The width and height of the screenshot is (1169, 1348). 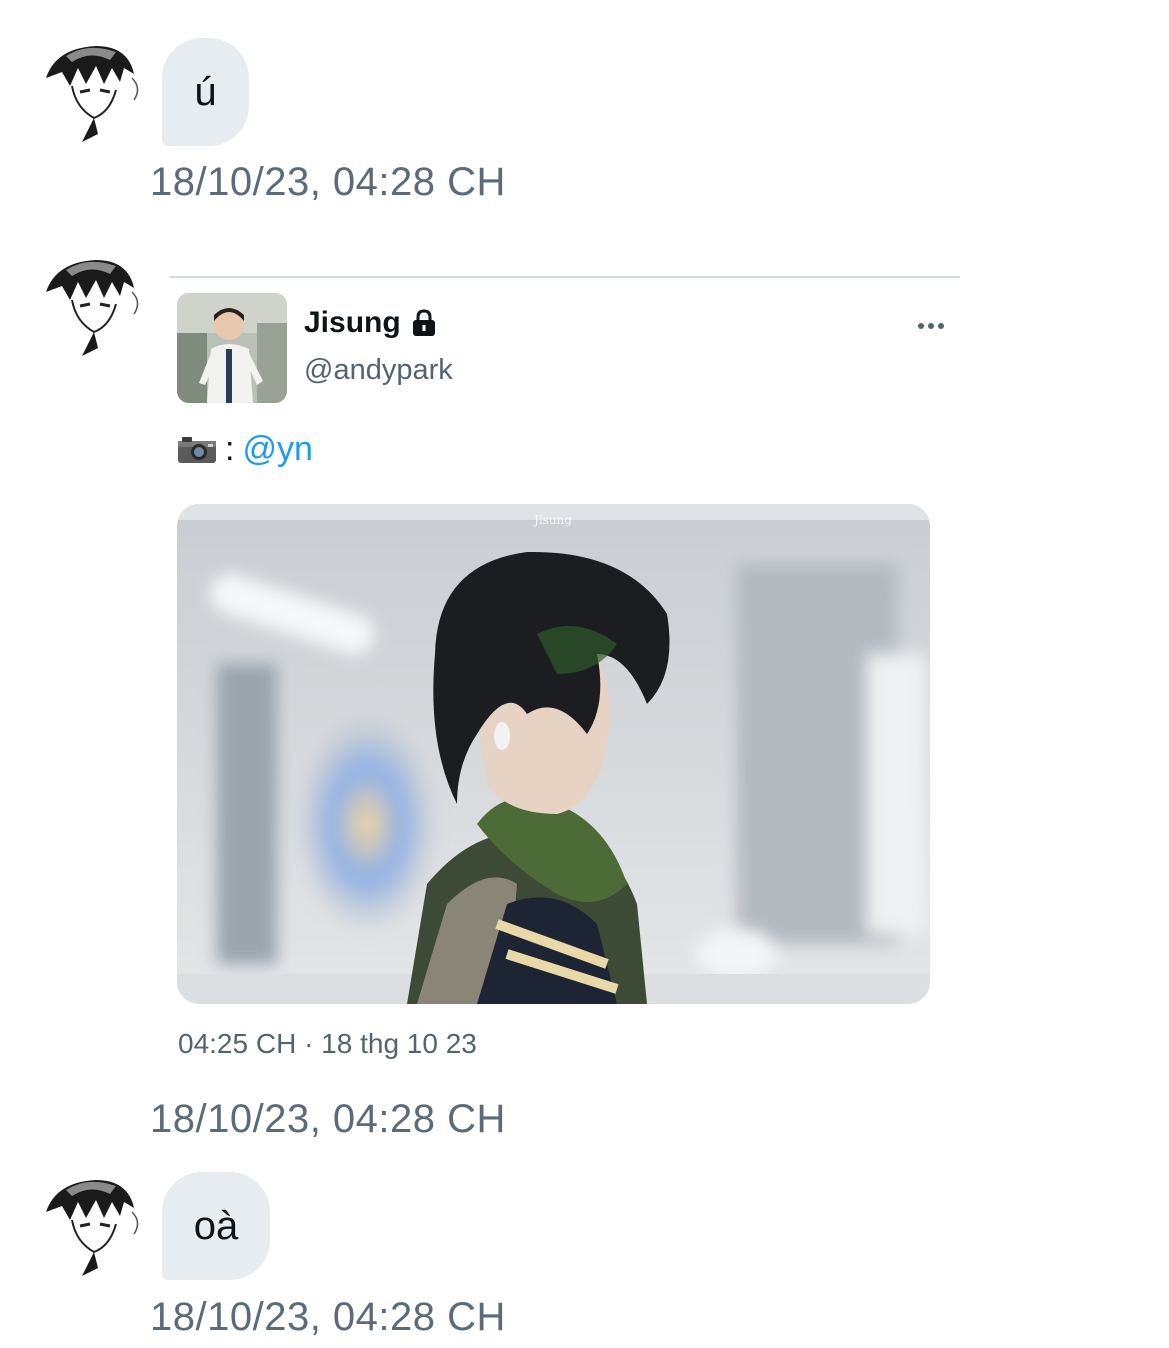 What do you see at coordinates (352, 323) in the screenshot?
I see `tweet-author-name: Jisung` at bounding box center [352, 323].